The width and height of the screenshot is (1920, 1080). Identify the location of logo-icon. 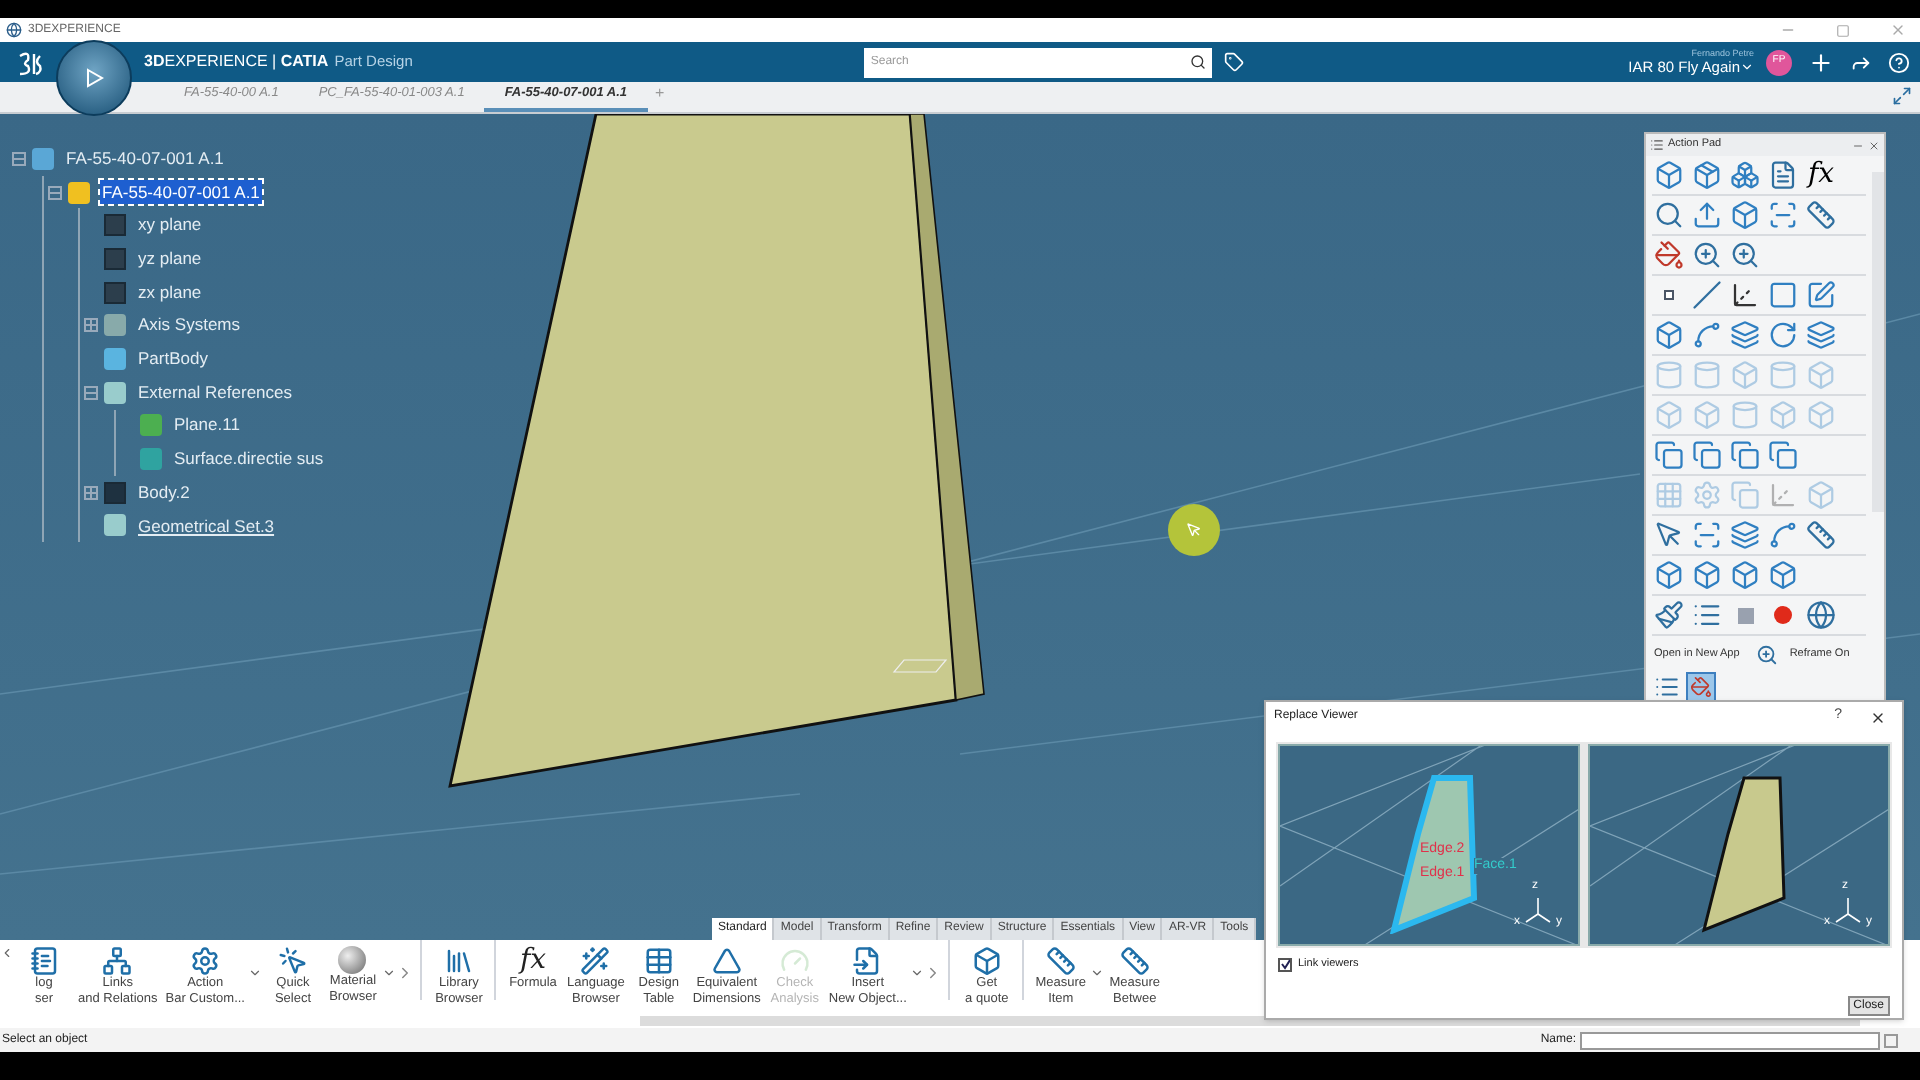
(30, 62).